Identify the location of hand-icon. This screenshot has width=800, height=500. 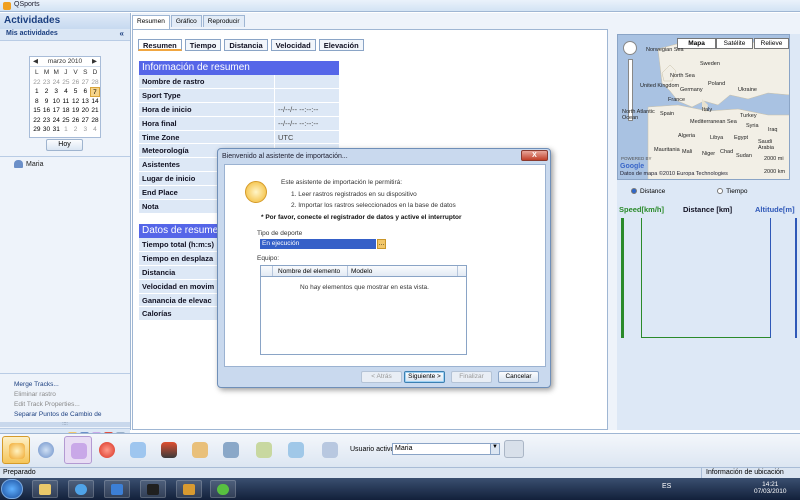
(138, 450).